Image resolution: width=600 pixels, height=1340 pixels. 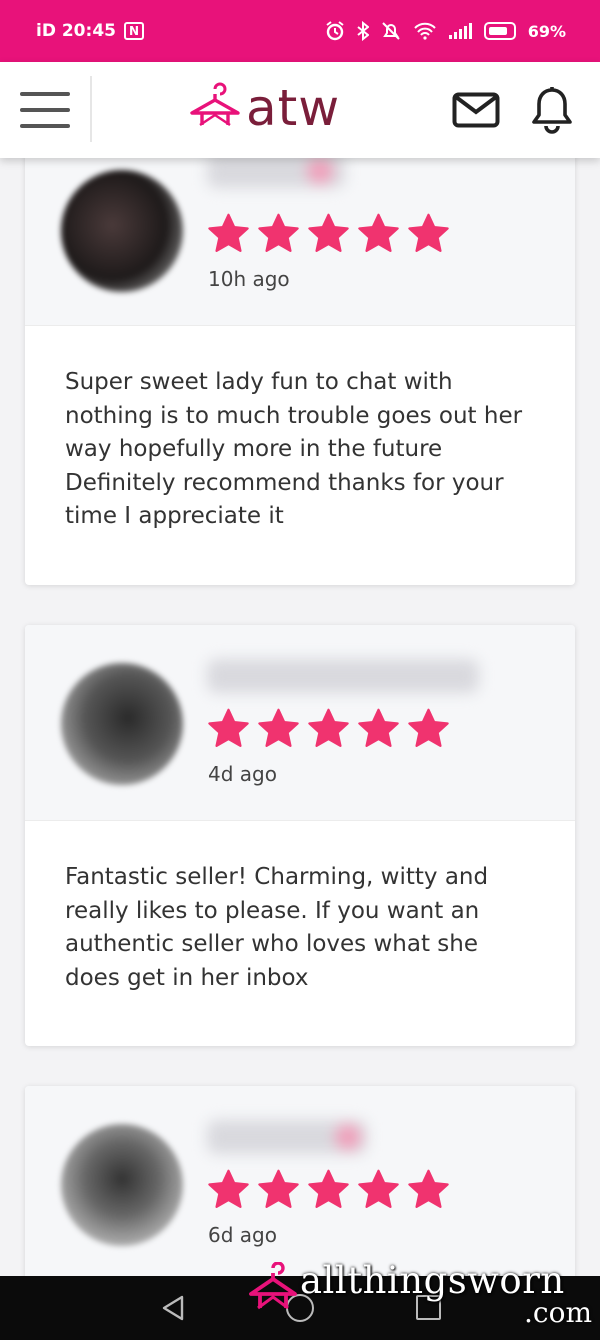 I want to click on mute-icon, so click(x=390, y=31).